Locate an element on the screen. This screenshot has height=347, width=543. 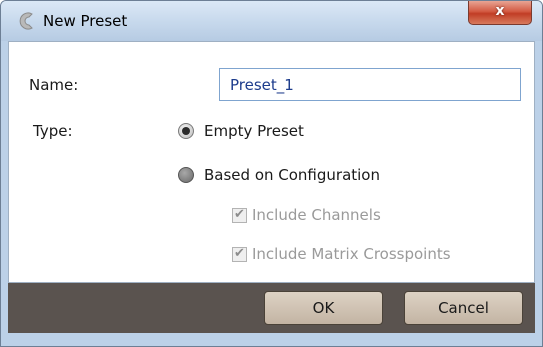
checkbox-include-channels: ✔ is located at coordinates (239, 215).